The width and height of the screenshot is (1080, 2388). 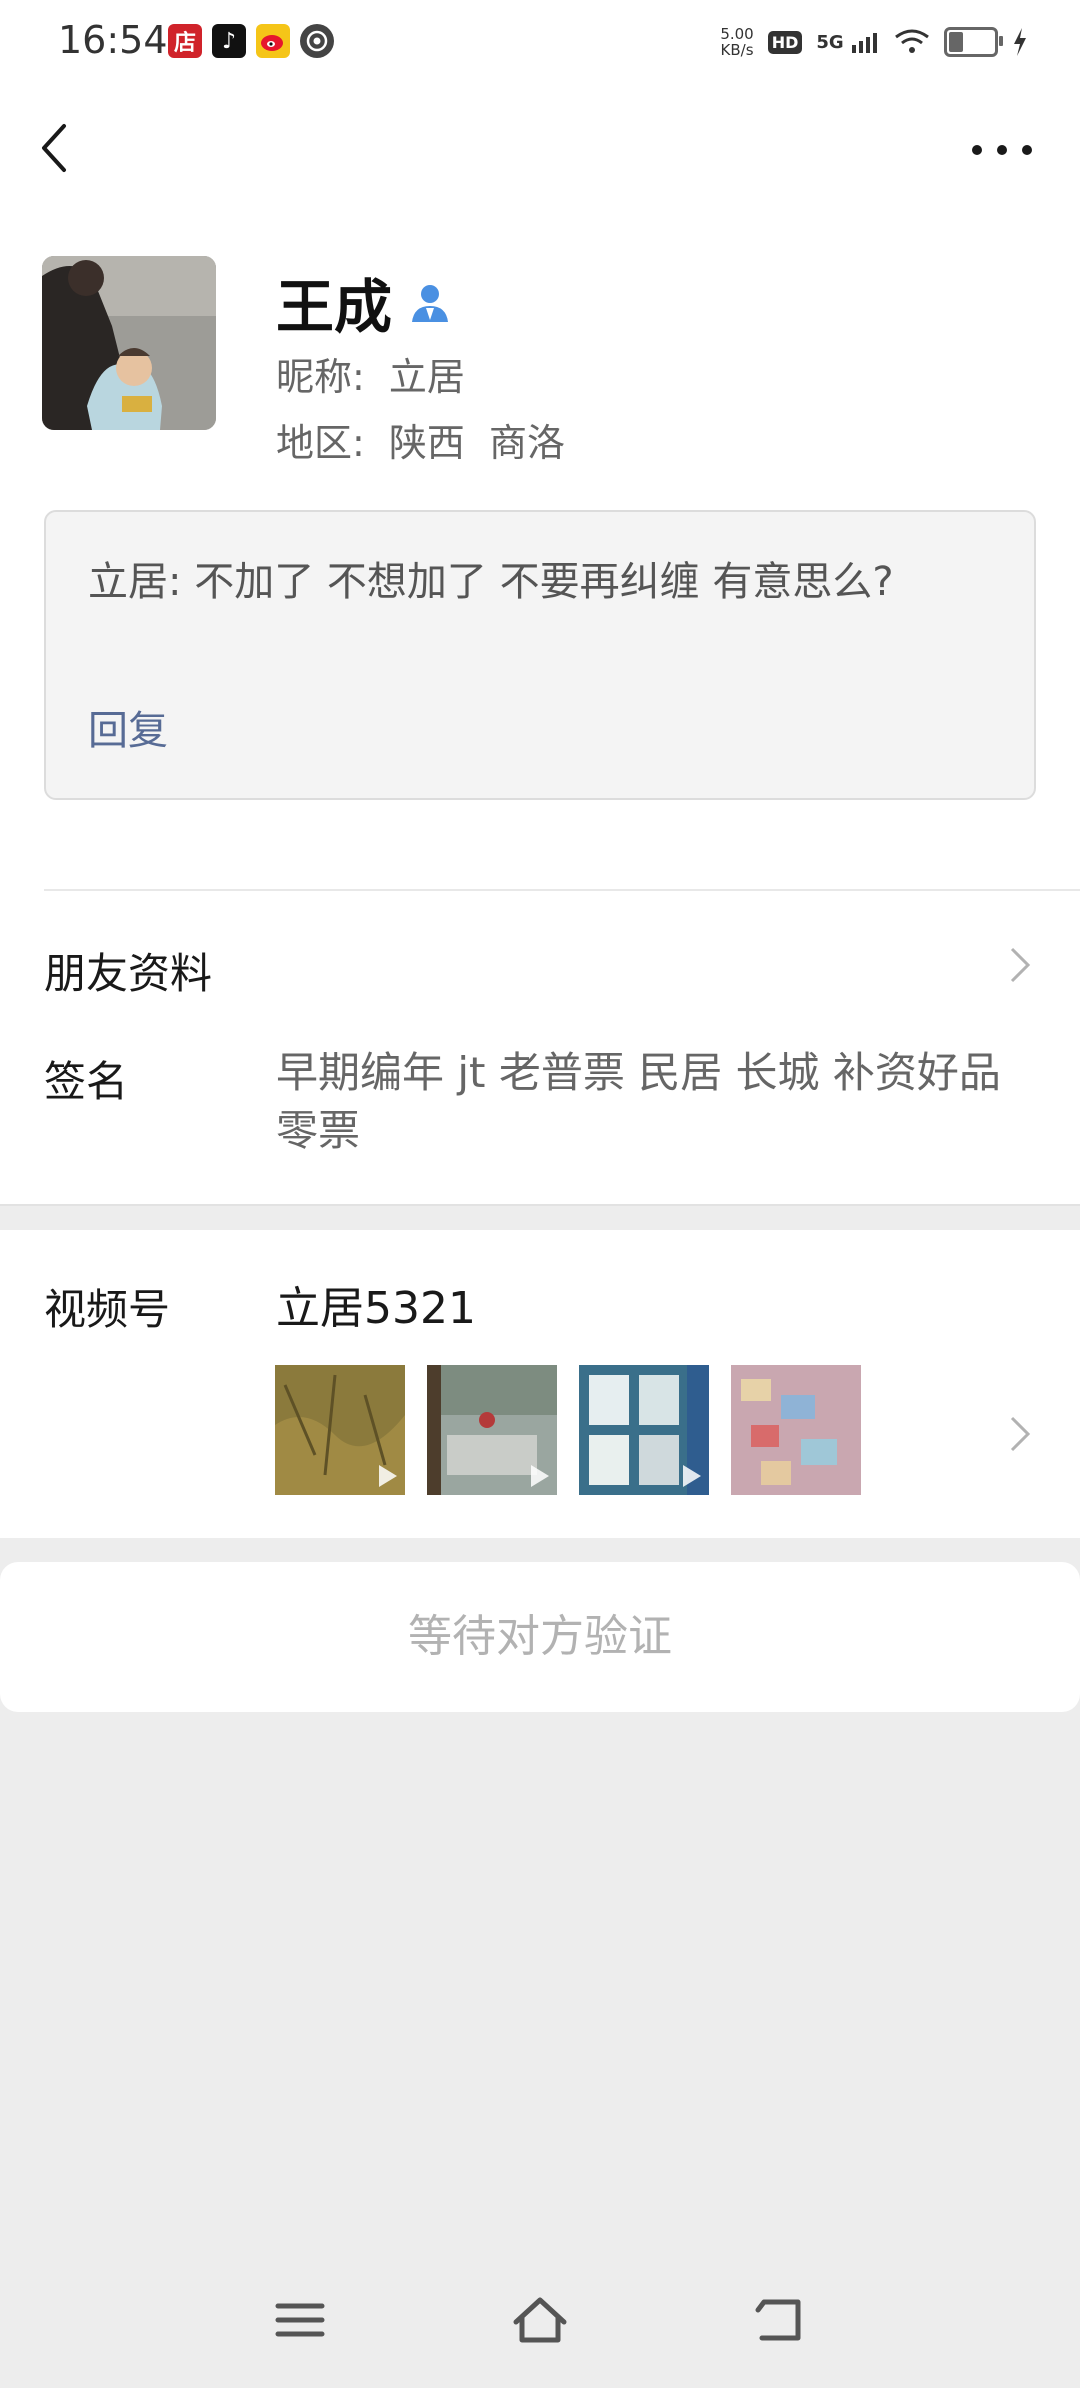 I want to click on system-nav-bar, so click(x=540, y=2325).